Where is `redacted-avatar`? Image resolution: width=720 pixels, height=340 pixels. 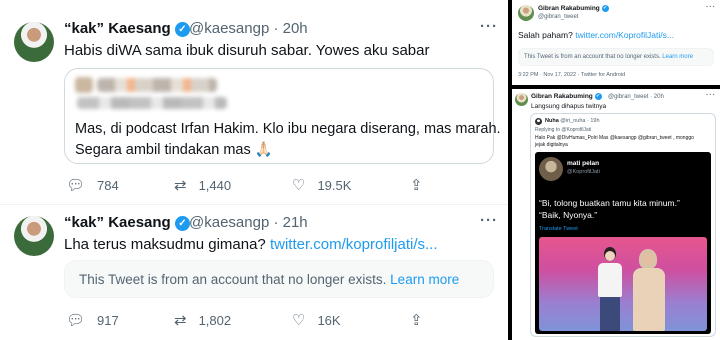 redacted-avatar is located at coordinates (84, 85).